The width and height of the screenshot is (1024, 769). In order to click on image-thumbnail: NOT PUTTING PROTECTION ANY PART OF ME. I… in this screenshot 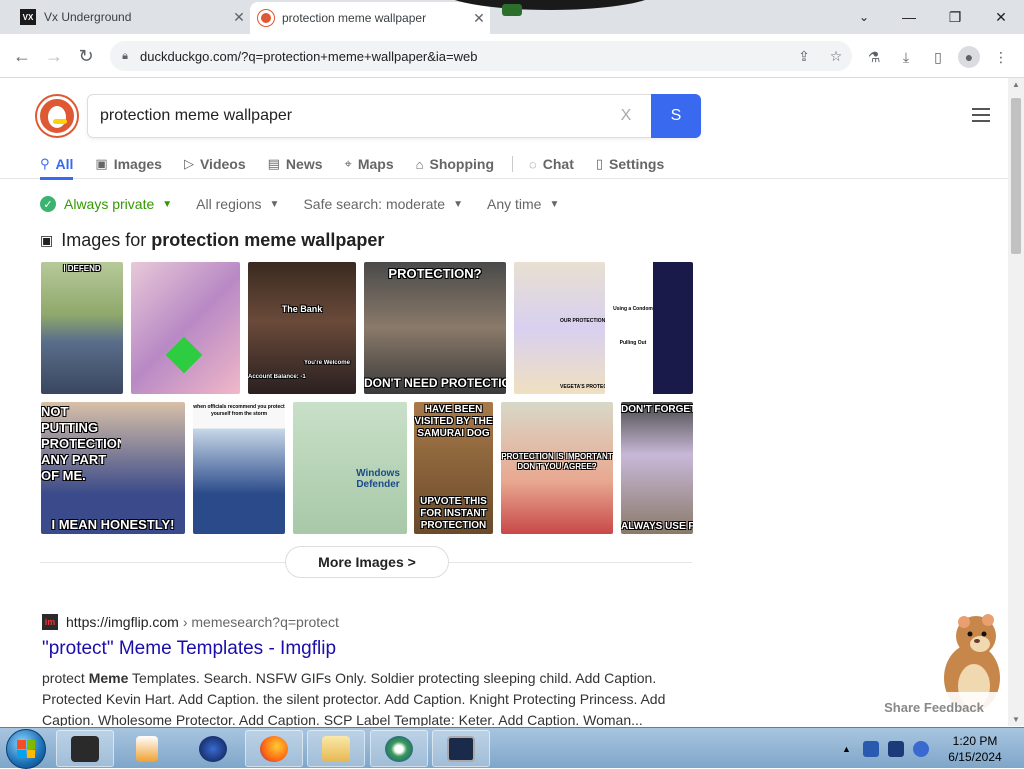, I will do `click(113, 468)`.